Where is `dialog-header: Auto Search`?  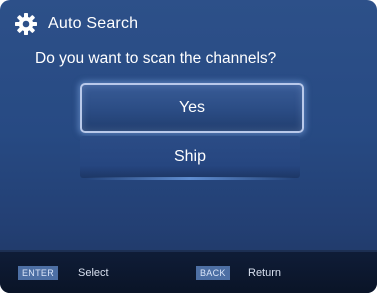
dialog-header: Auto Search is located at coordinates (76, 24).